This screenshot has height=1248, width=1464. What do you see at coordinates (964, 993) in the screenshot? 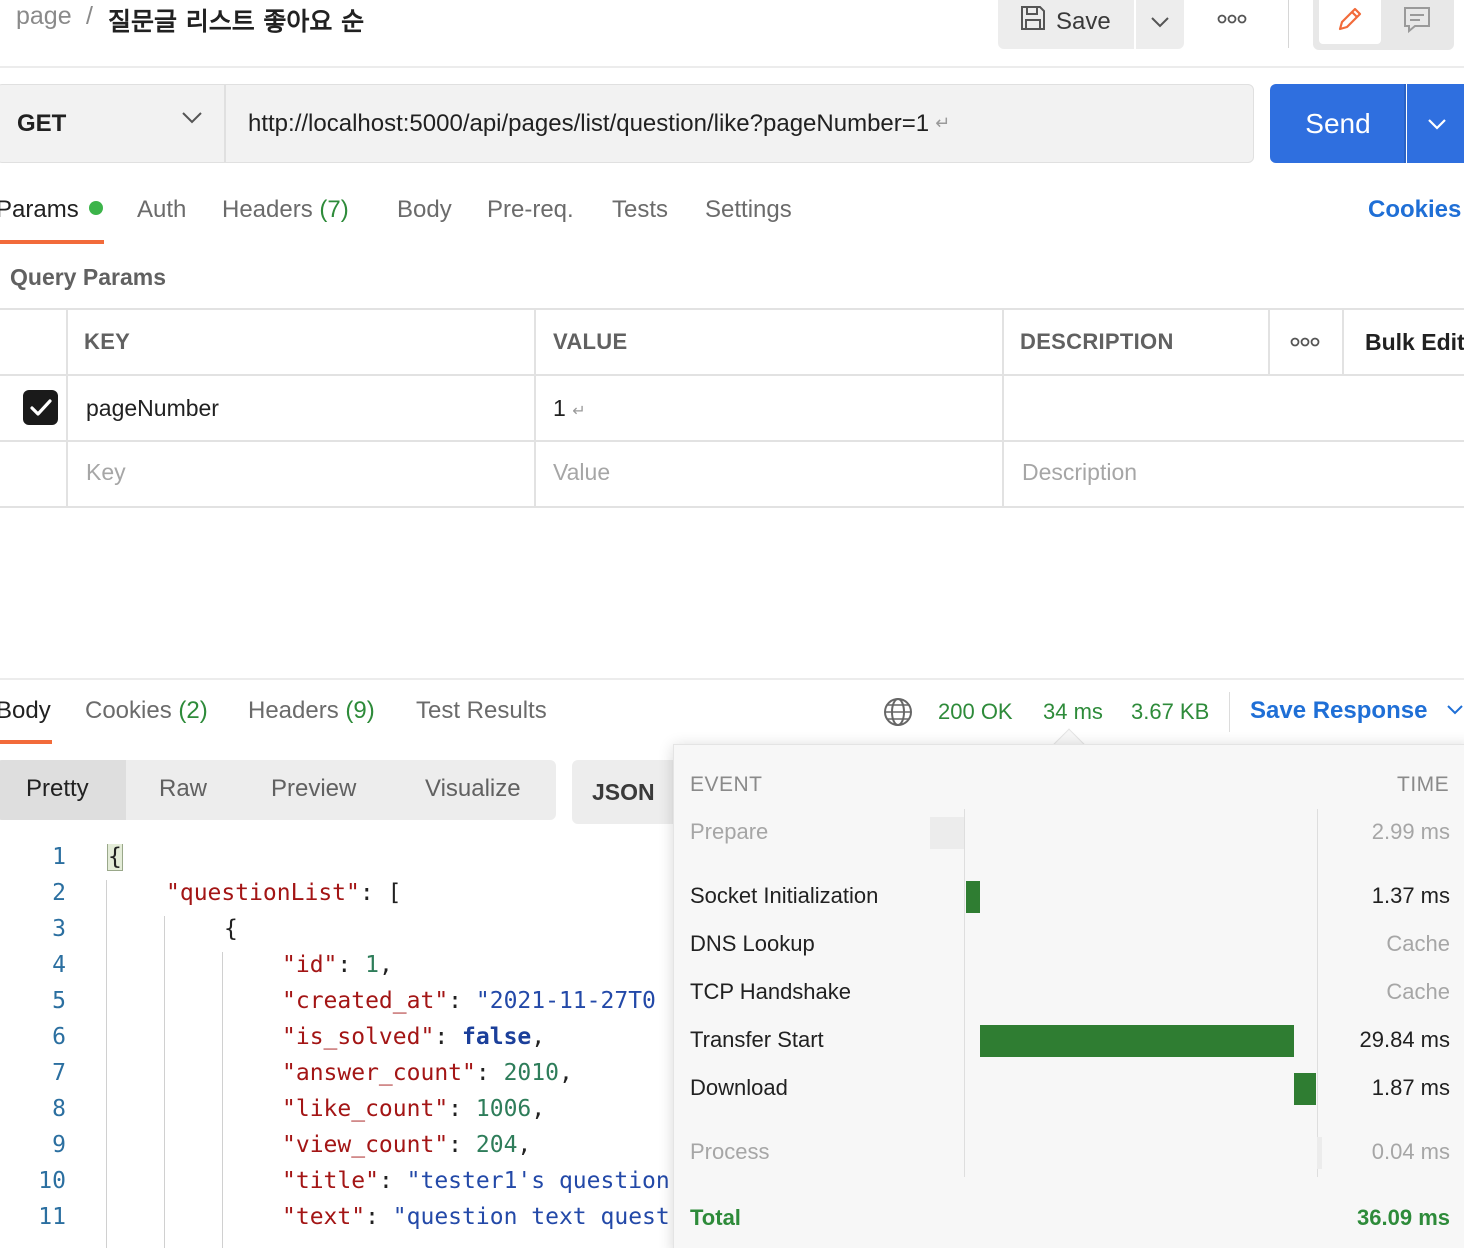
I see `timeline-start-line` at bounding box center [964, 993].